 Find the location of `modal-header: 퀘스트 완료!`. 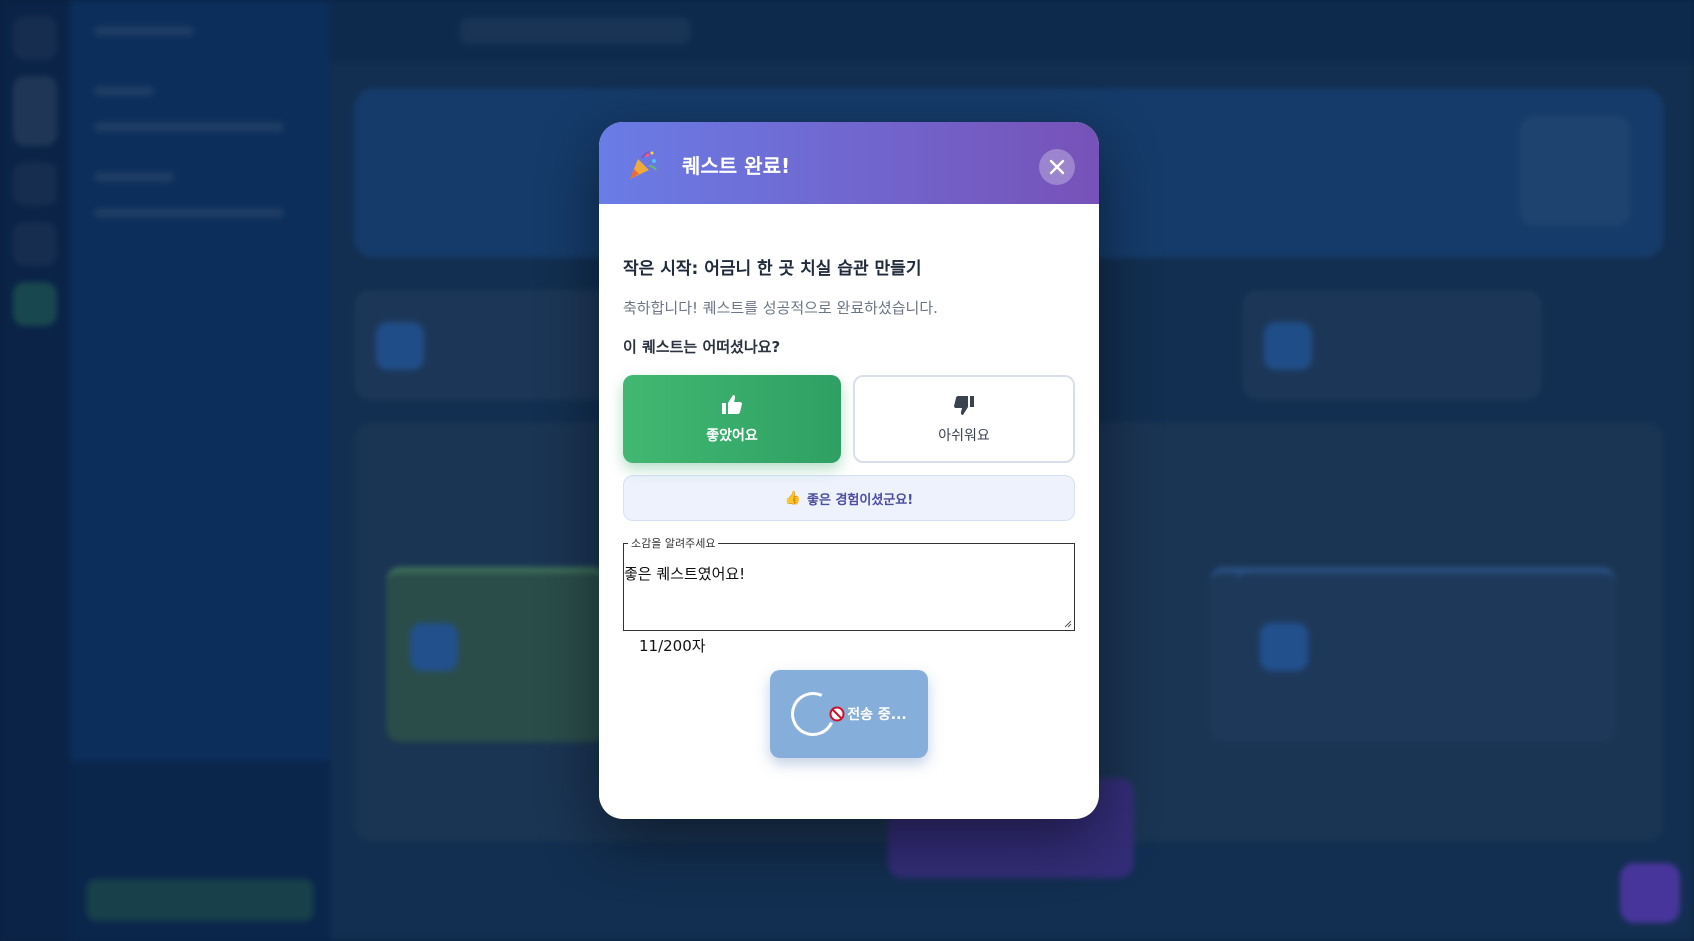

modal-header: 퀘스트 완료! is located at coordinates (849, 163).